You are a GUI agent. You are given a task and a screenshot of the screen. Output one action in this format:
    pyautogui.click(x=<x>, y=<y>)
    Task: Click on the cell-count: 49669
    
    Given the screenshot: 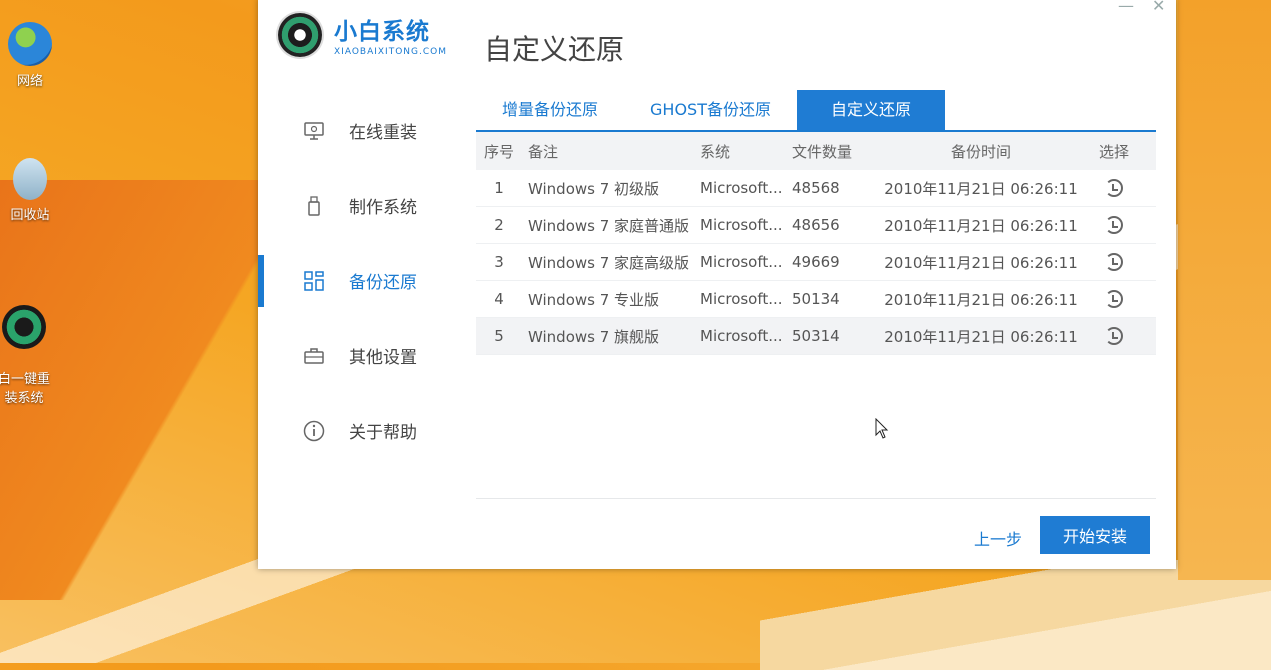 What is the action you would take?
    pyautogui.click(x=816, y=262)
    